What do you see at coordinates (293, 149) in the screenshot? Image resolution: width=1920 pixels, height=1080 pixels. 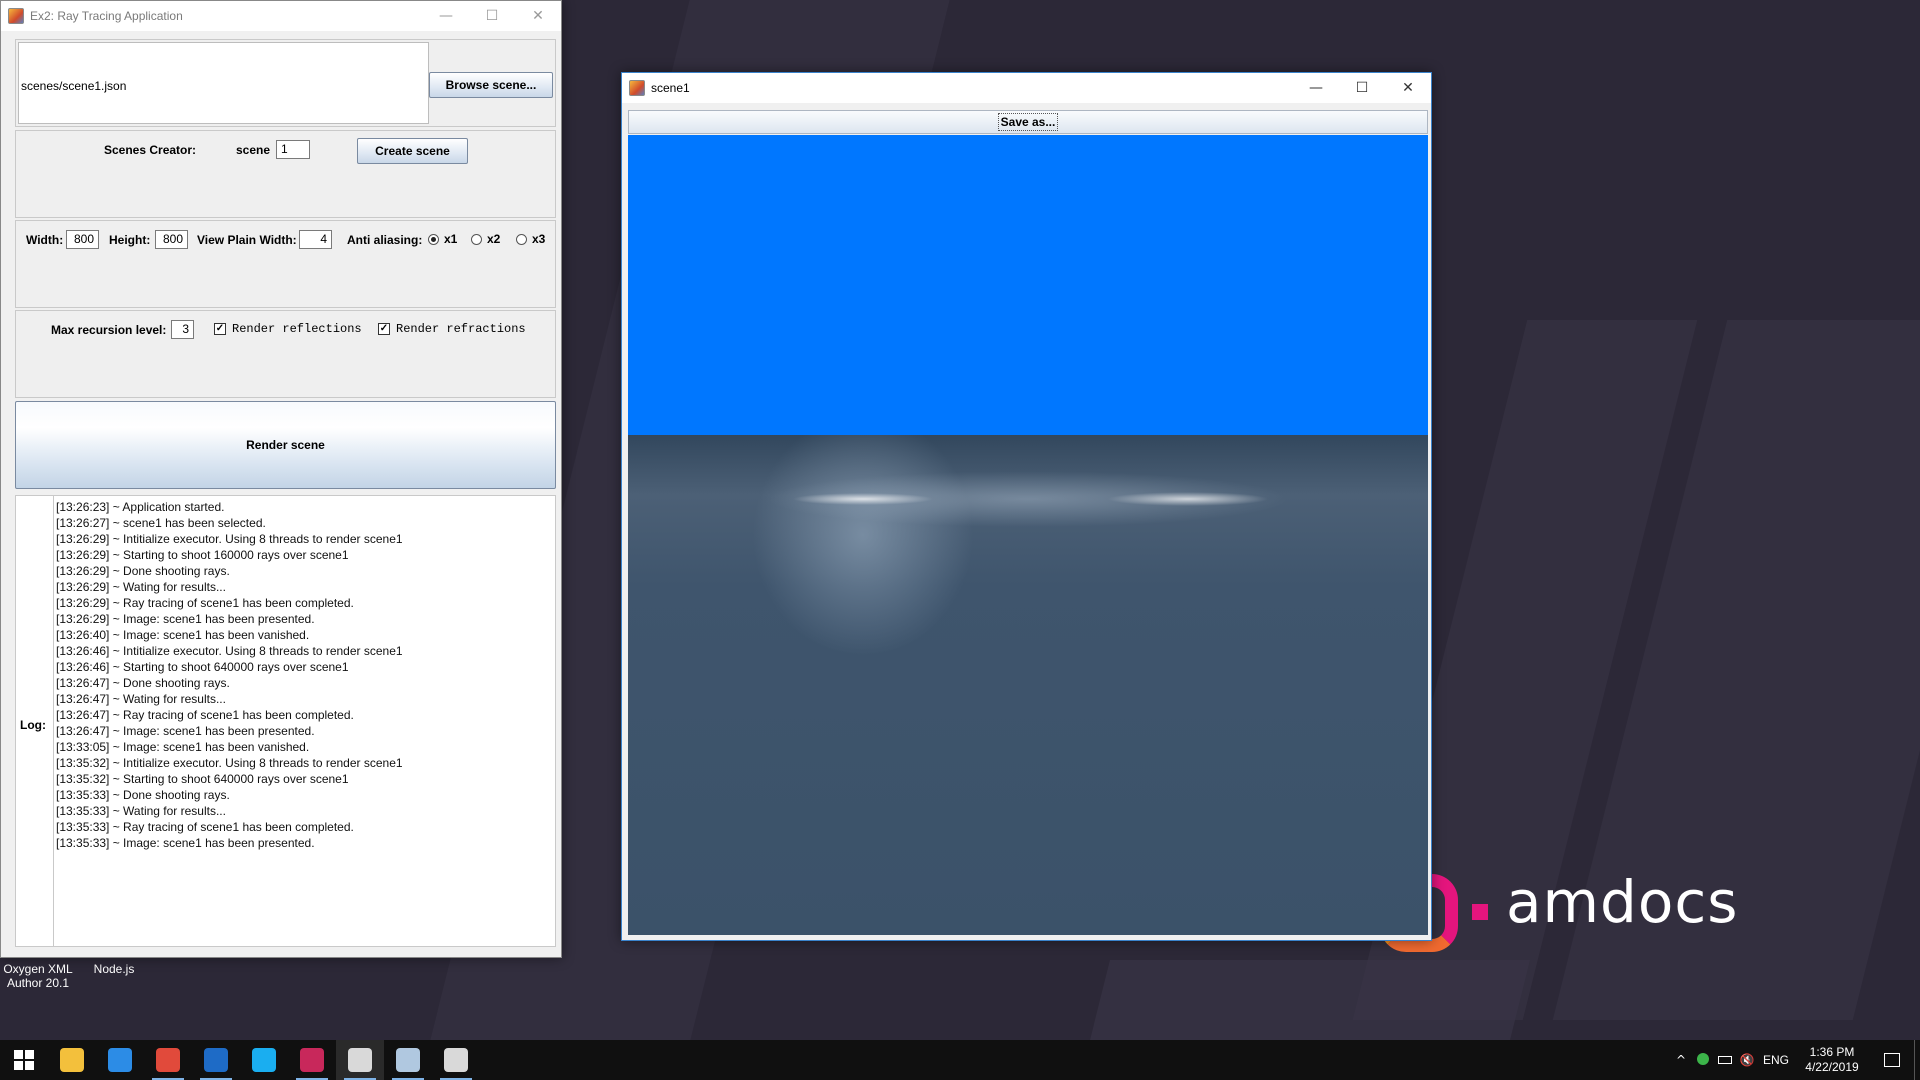 I see `scene-number-input: 1` at bounding box center [293, 149].